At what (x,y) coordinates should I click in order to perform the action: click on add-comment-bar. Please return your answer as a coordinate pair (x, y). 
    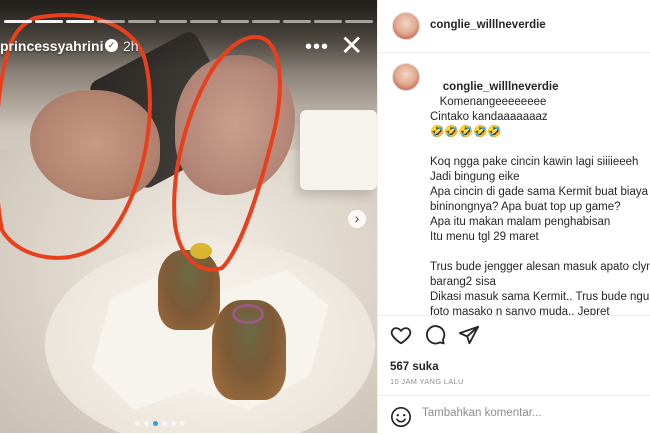
    Looking at the image, I should click on (514, 415).